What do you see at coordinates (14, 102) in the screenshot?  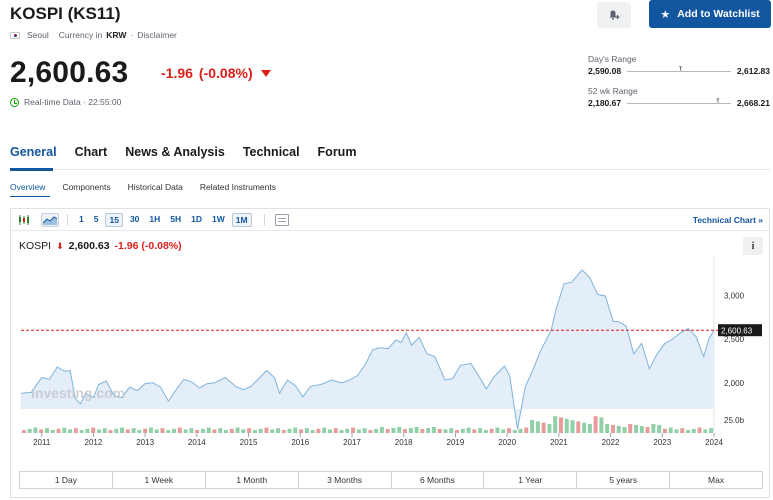 I see `clock-icon` at bounding box center [14, 102].